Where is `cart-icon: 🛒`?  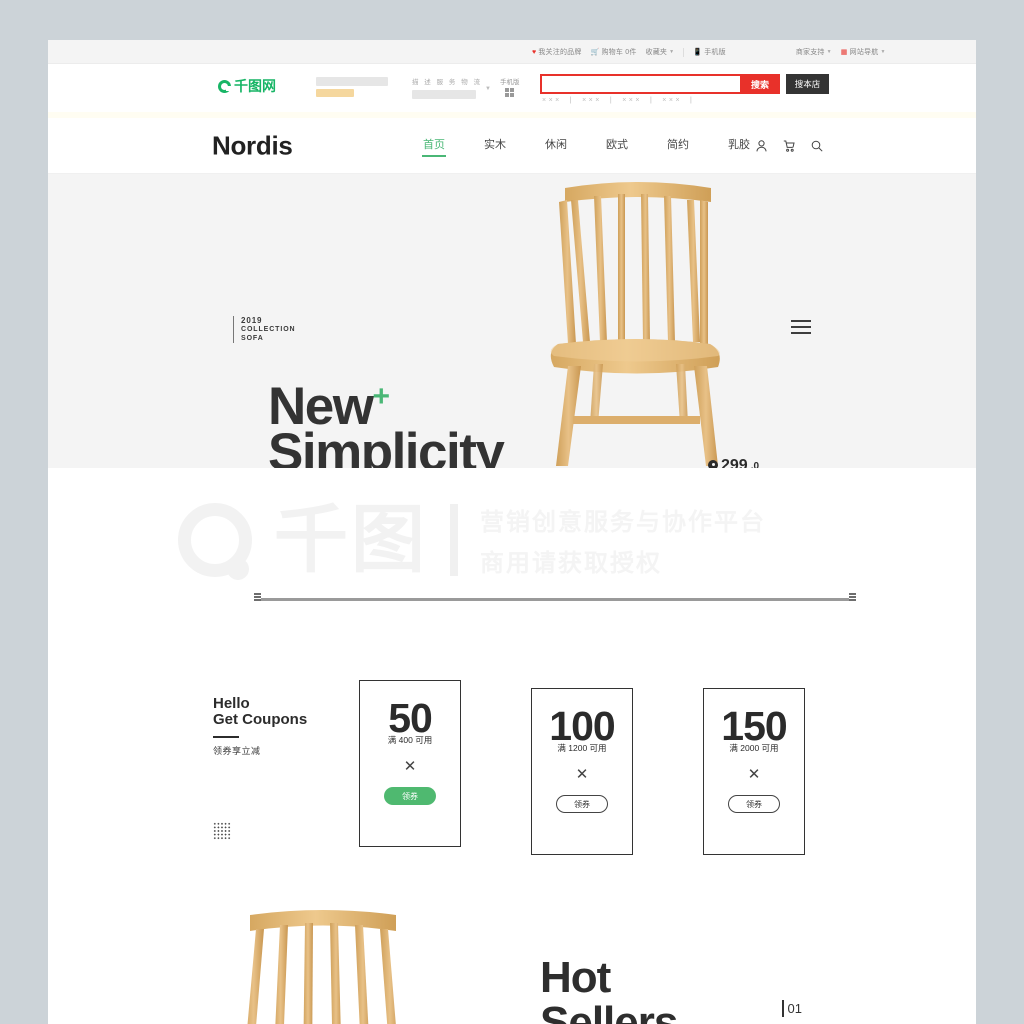
cart-icon: 🛒 is located at coordinates (595, 52).